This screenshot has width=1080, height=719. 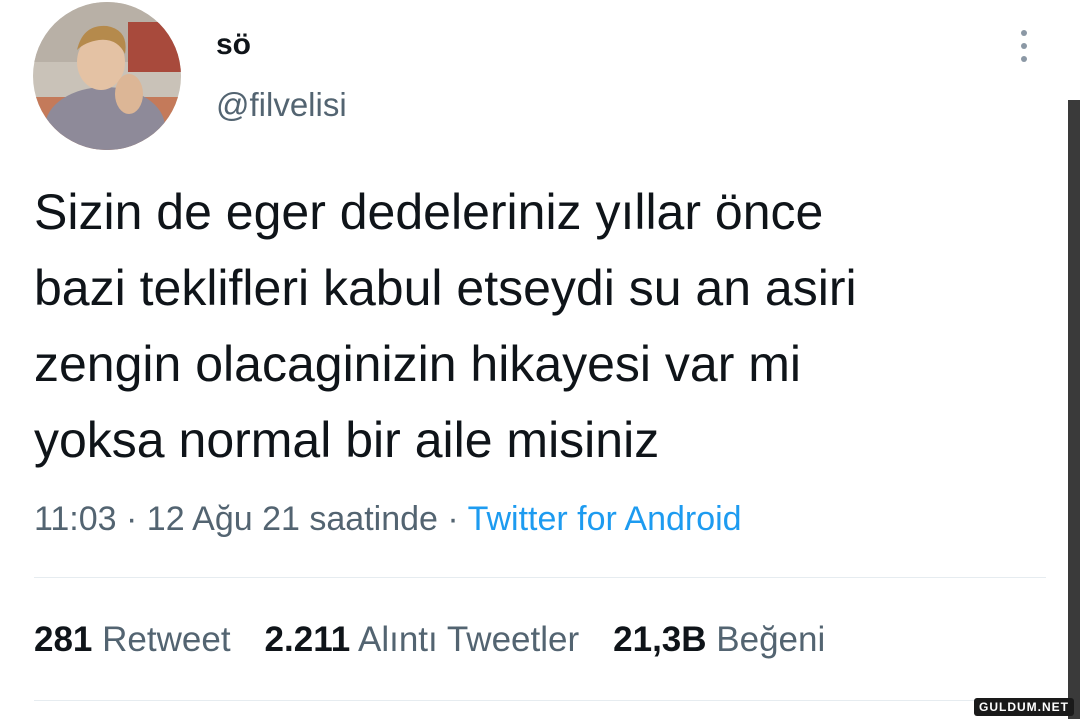 What do you see at coordinates (166, 639) in the screenshot?
I see `retweet-count-label: Retweet` at bounding box center [166, 639].